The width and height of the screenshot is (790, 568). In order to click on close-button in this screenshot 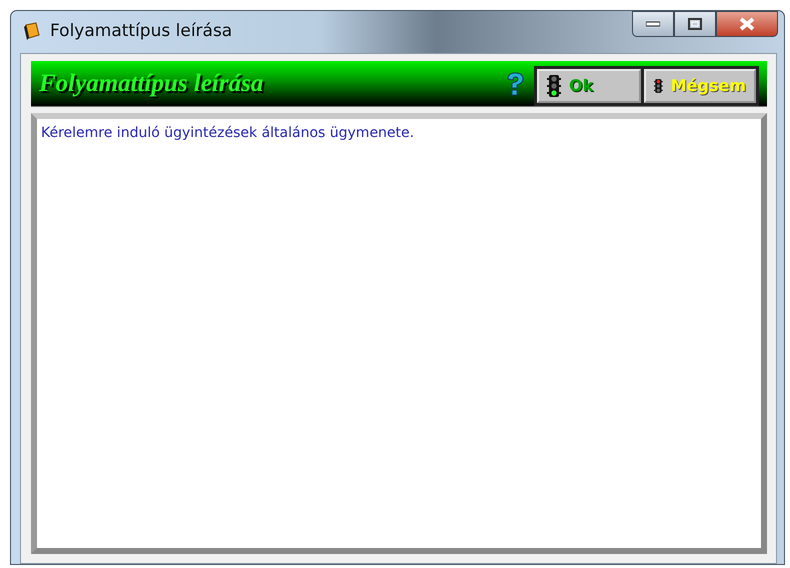, I will do `click(747, 24)`.